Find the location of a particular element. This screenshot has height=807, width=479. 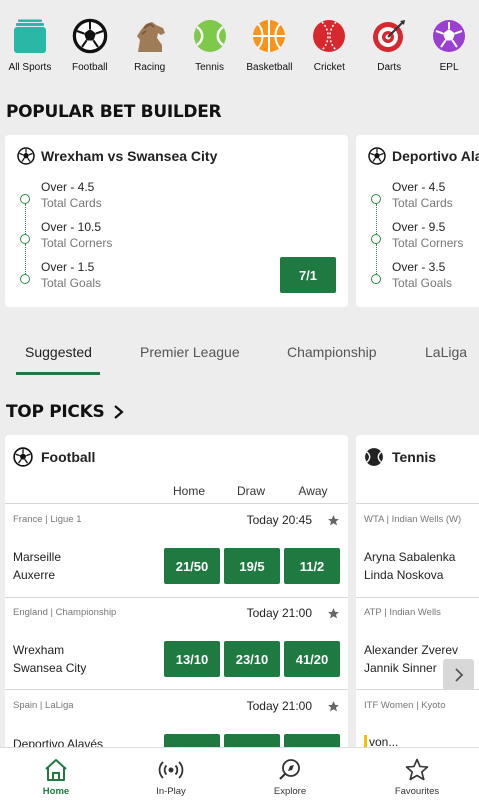

away-team: Swansea City is located at coordinates (49, 668).